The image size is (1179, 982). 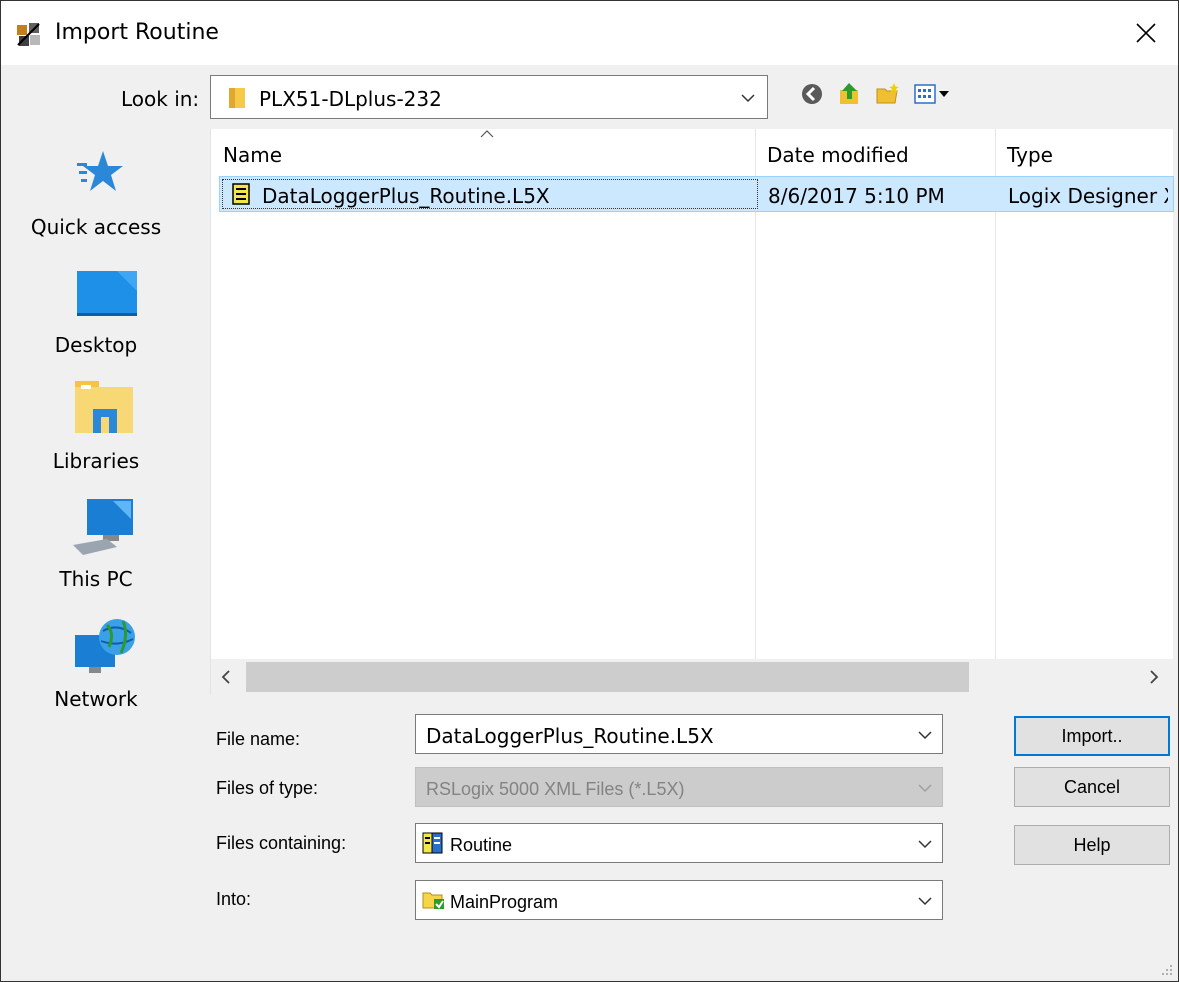 I want to click on file-name-field: DataLoggerPlus_Routine.L5X, so click(x=679, y=734).